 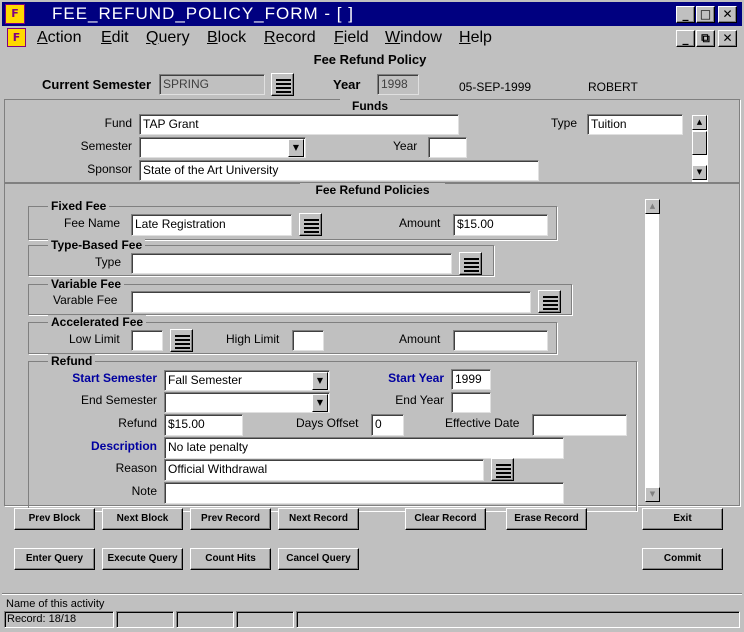 What do you see at coordinates (495, 87) in the screenshot?
I see `current-date: 05-SEP-1999` at bounding box center [495, 87].